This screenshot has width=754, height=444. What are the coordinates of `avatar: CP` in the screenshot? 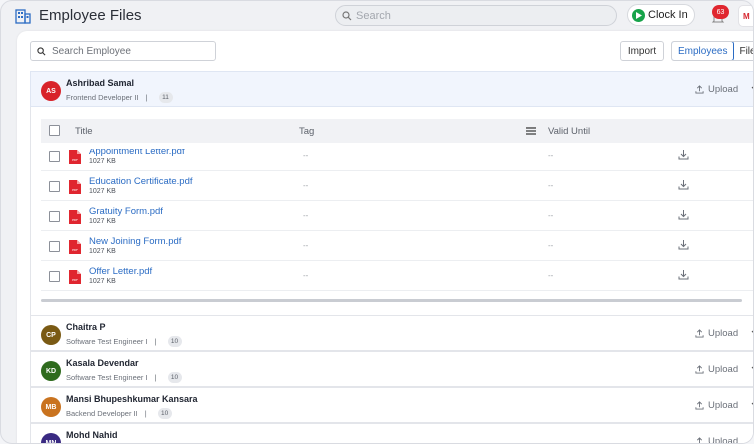 It's located at (51, 335).